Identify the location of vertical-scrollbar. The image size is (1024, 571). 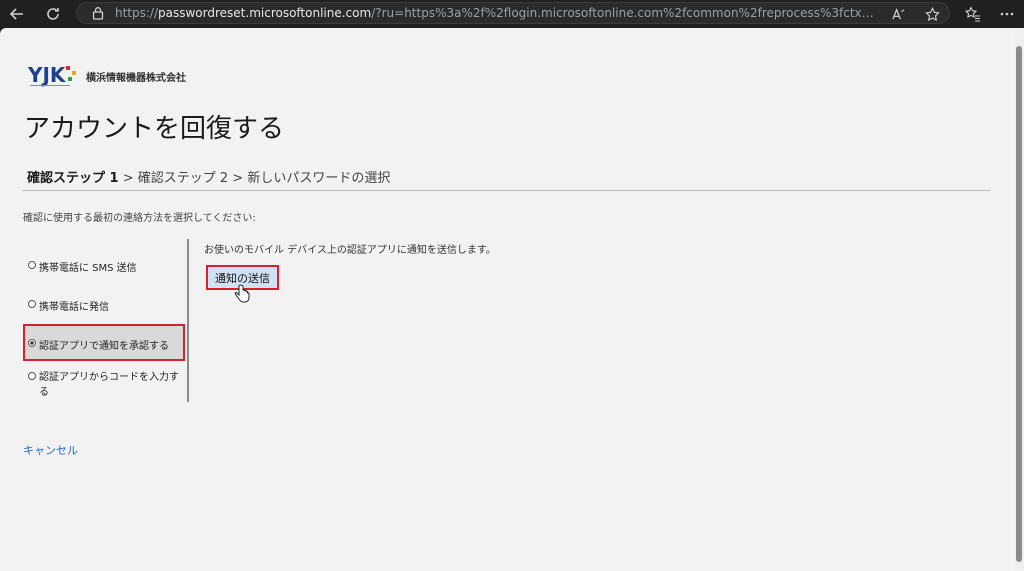
(1019, 299).